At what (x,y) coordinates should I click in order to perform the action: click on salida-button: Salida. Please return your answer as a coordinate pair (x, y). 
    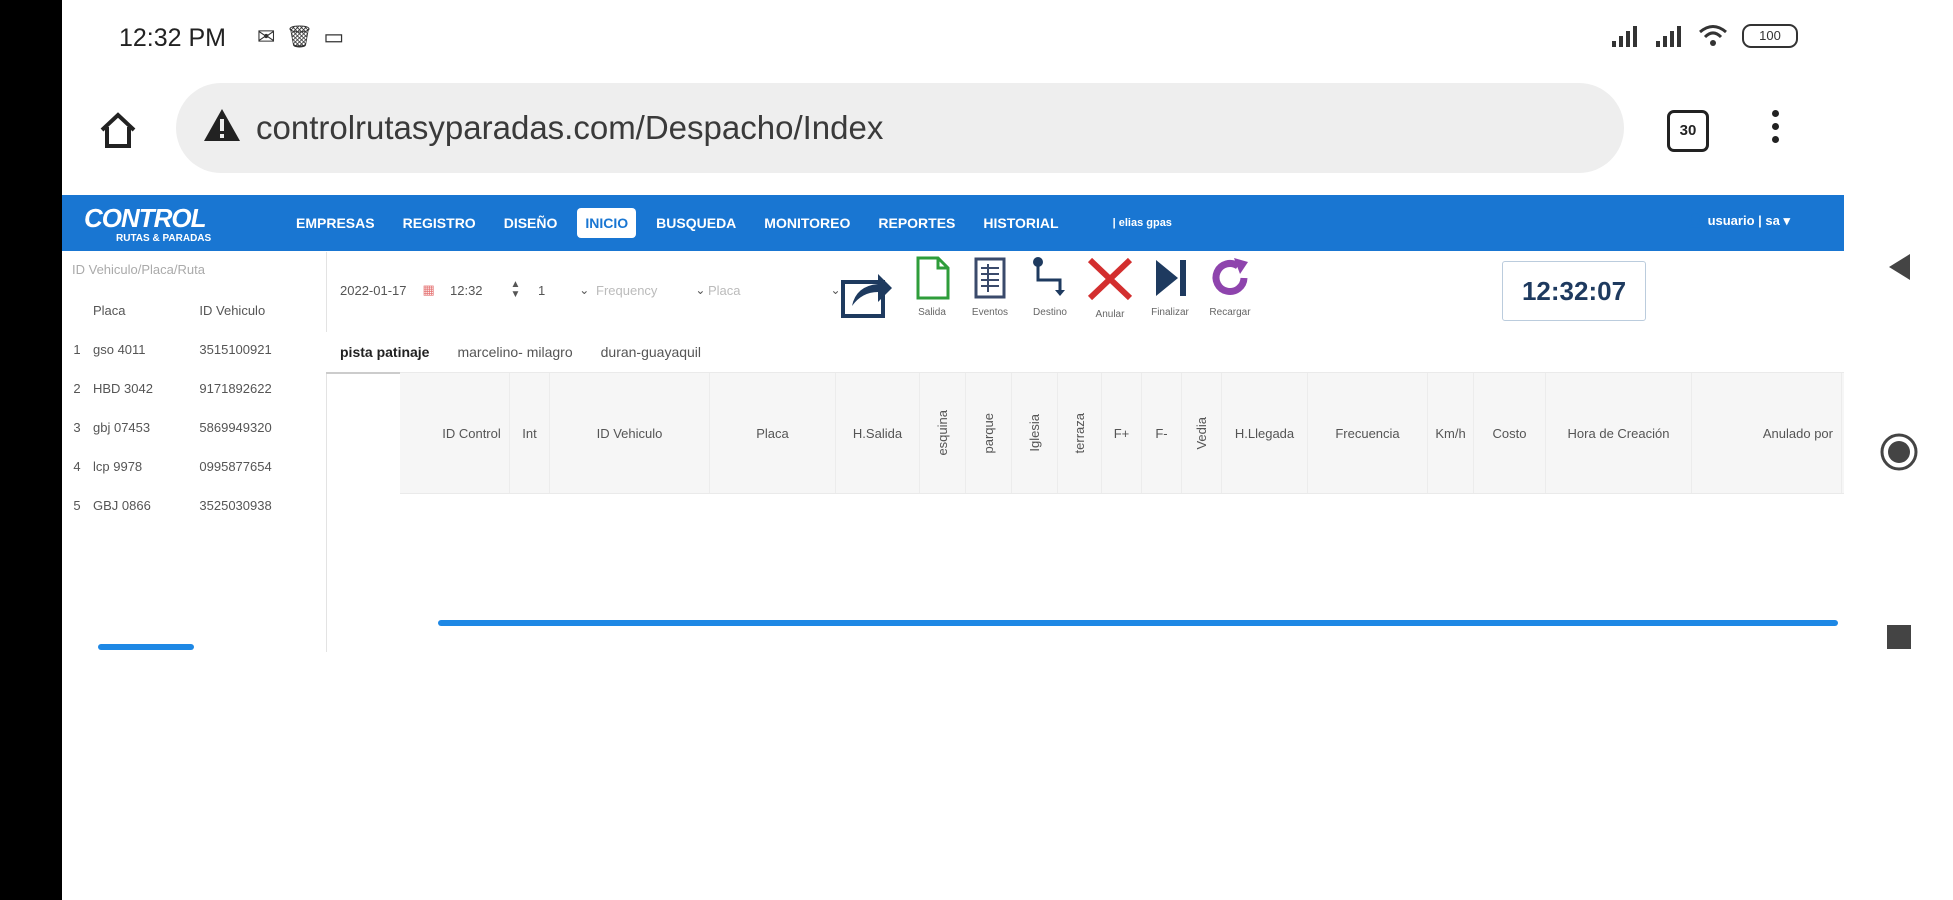
    Looking at the image, I should click on (932, 287).